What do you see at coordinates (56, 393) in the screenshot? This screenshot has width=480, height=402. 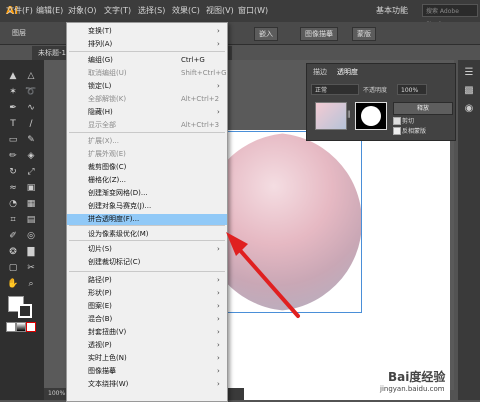 I see `zoom-level: 100%` at bounding box center [56, 393].